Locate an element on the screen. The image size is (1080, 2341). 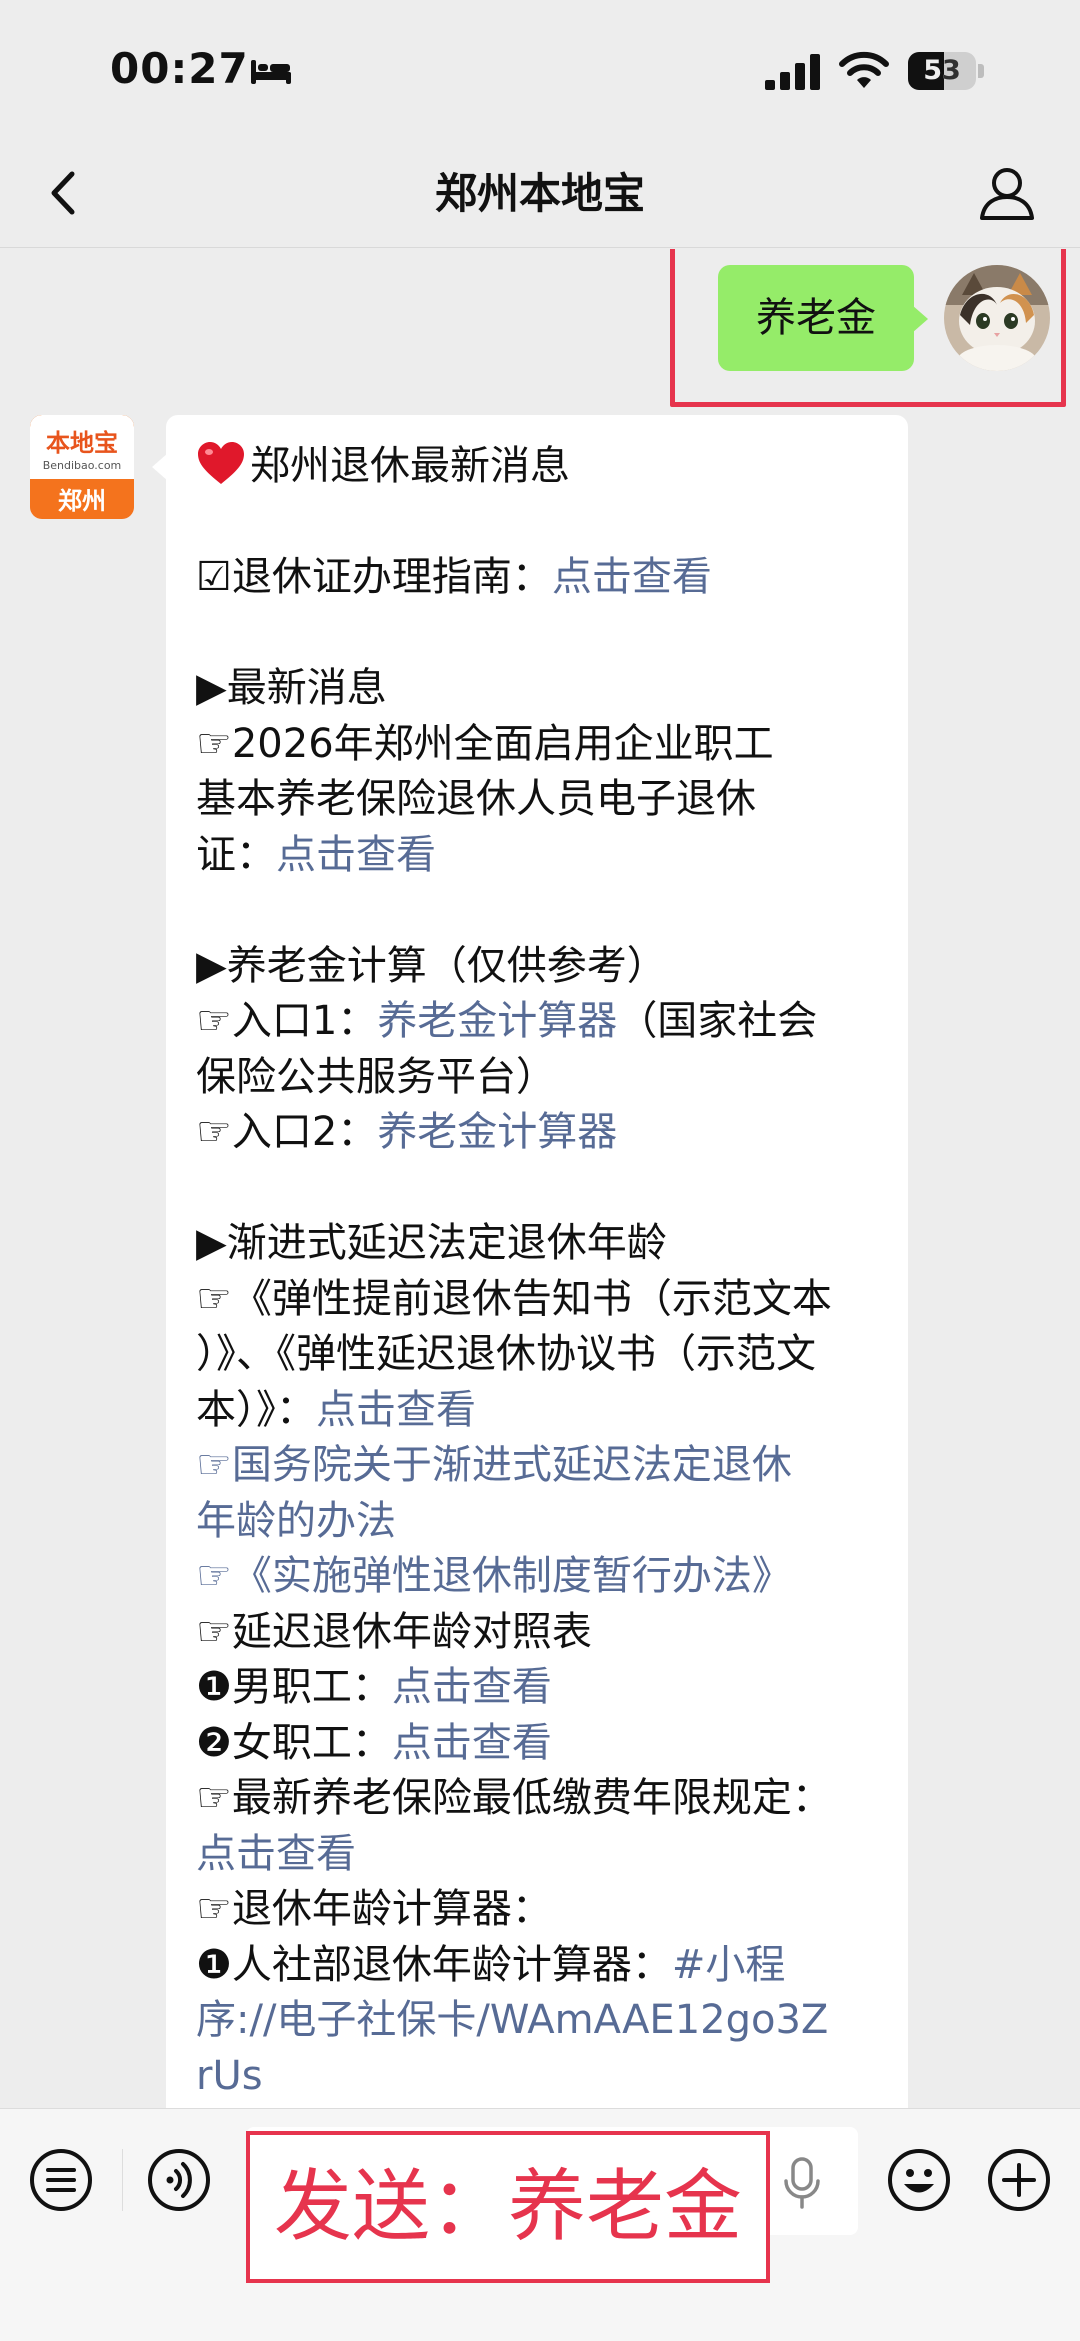
bendibao-logo-city: 郑州 is located at coordinates (82, 501).